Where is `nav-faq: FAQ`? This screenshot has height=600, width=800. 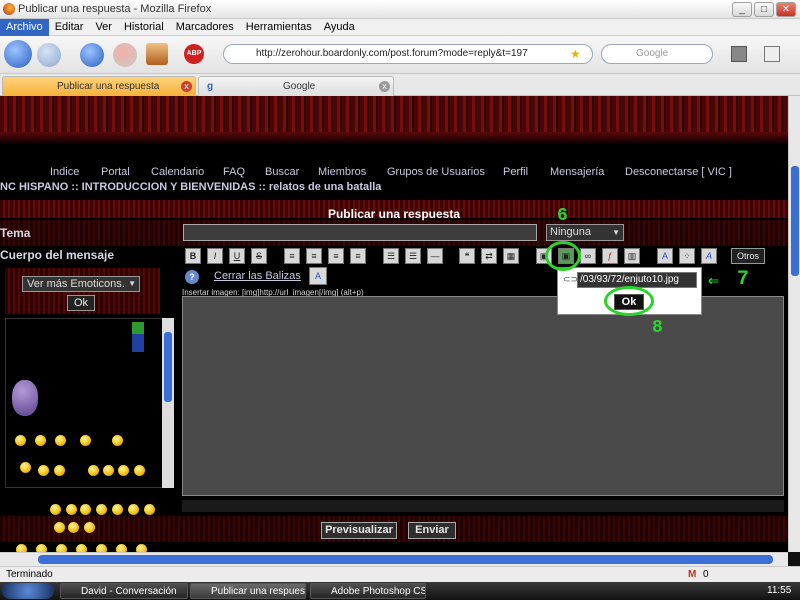 nav-faq: FAQ is located at coordinates (234, 172).